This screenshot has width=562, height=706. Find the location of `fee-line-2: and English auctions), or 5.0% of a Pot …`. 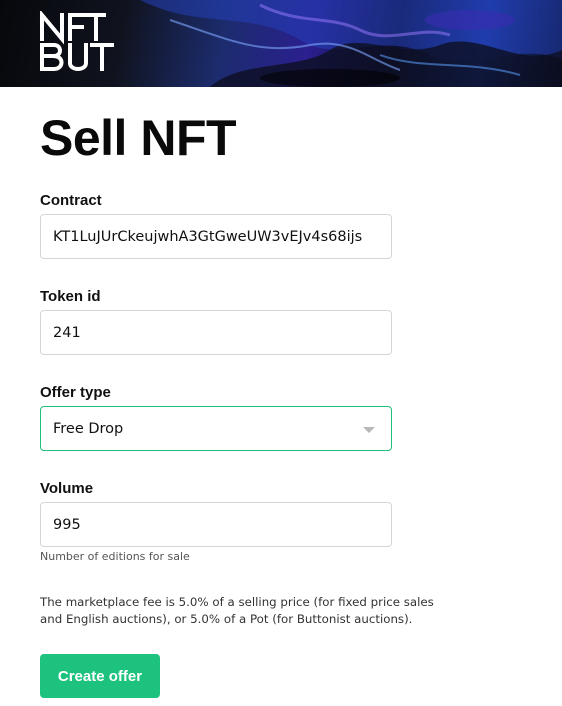

fee-line-2: and English auctions), or 5.0% of a Pot … is located at coordinates (226, 619).